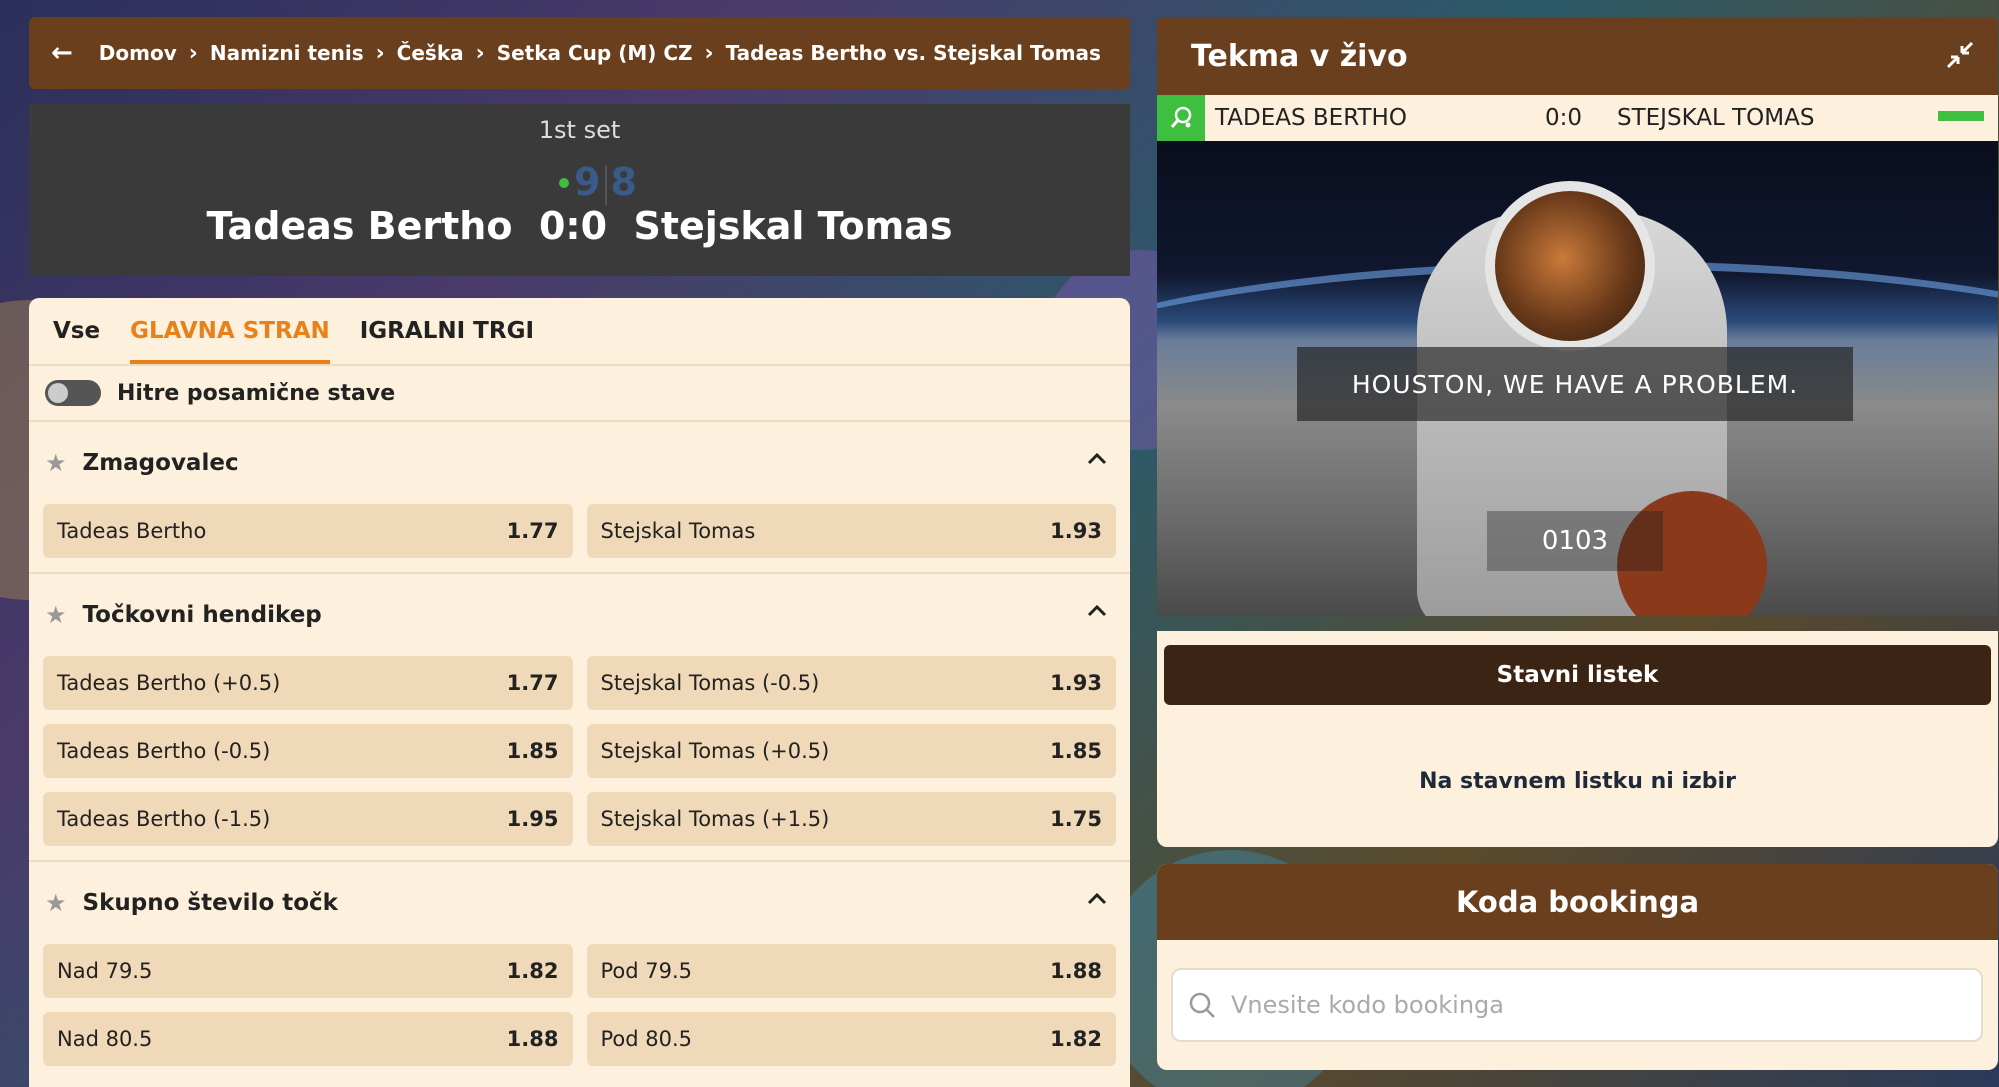 The width and height of the screenshot is (1999, 1087). Describe the element at coordinates (1960, 55) in the screenshot. I see `compress-icon` at that location.